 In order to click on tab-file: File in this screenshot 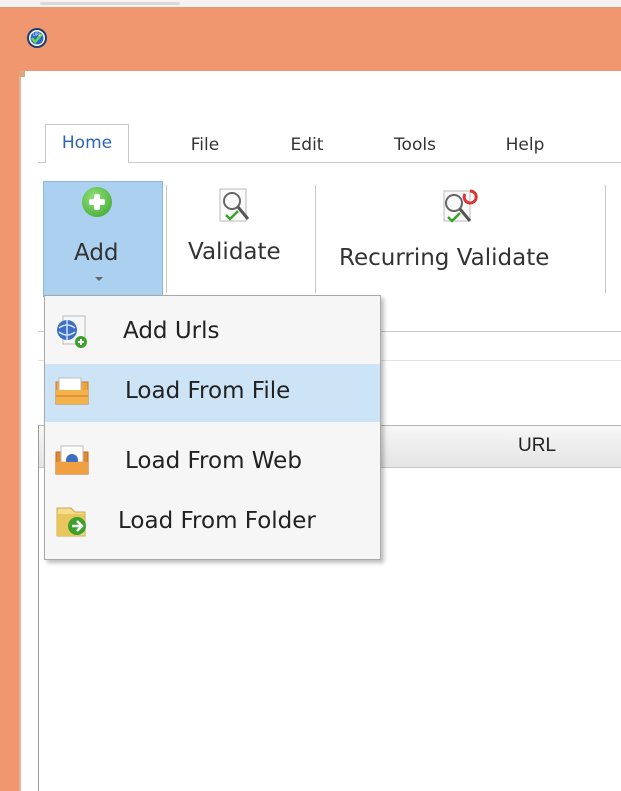, I will do `click(205, 145)`.